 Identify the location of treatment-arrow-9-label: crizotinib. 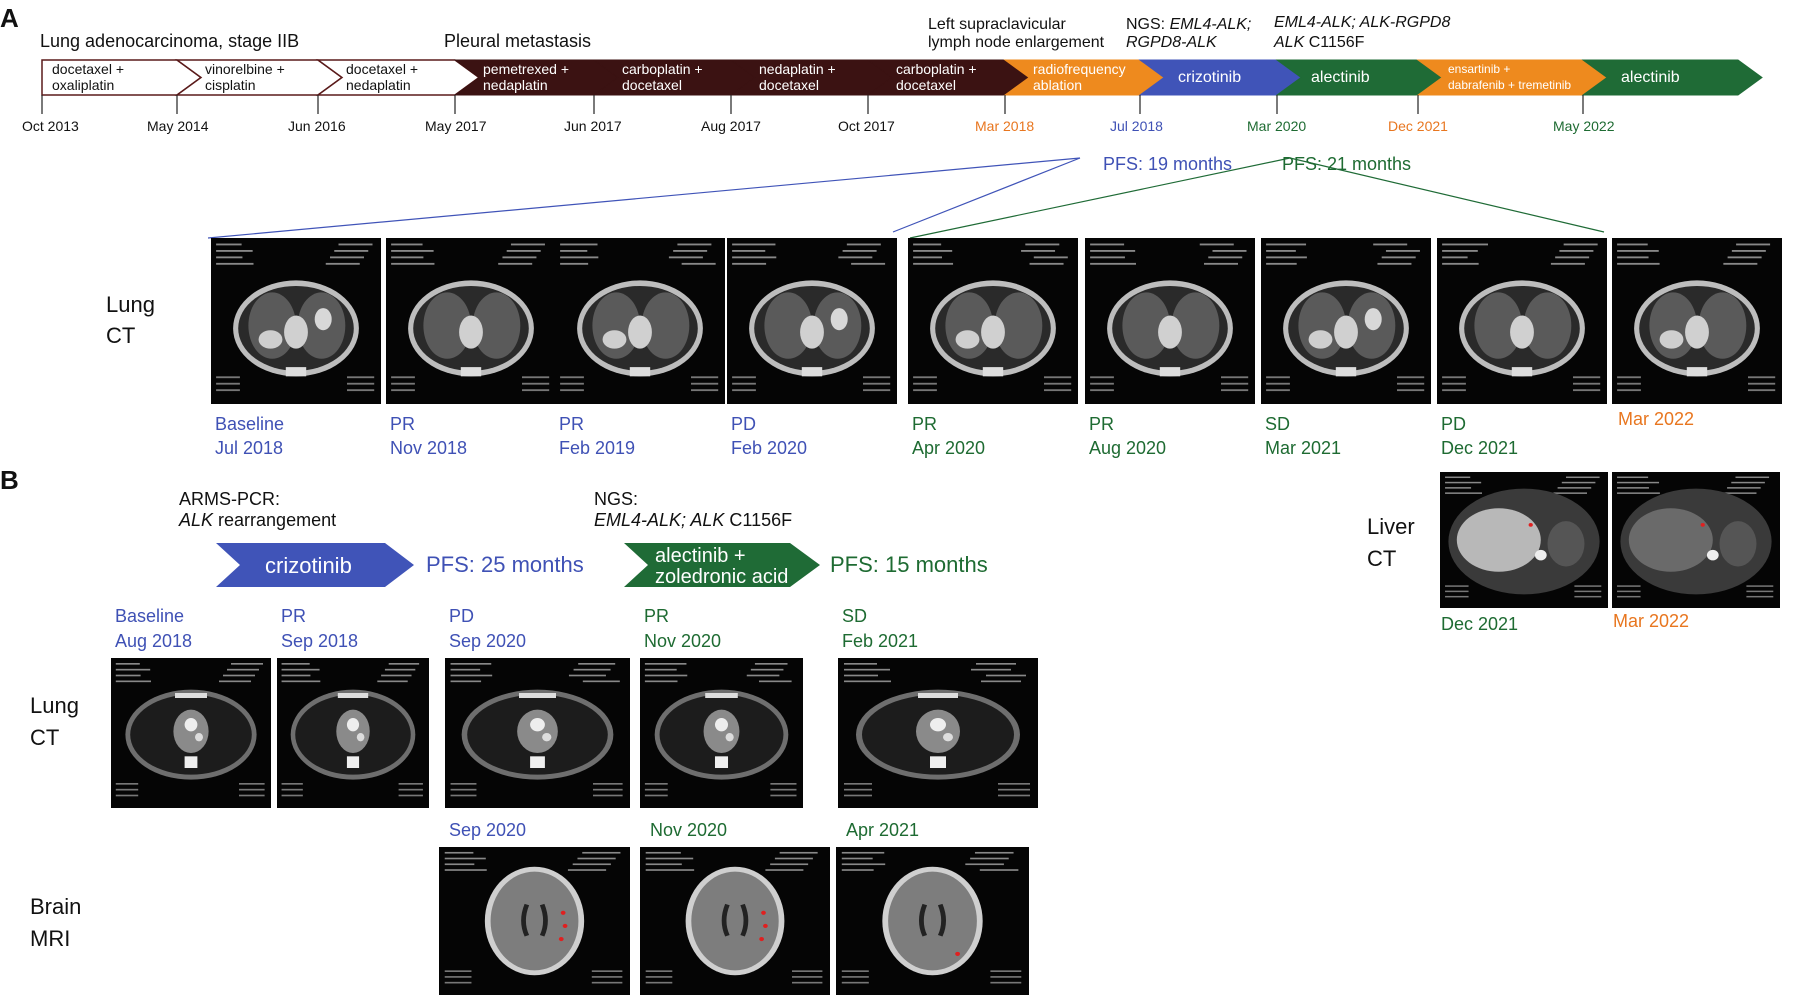
(1210, 77).